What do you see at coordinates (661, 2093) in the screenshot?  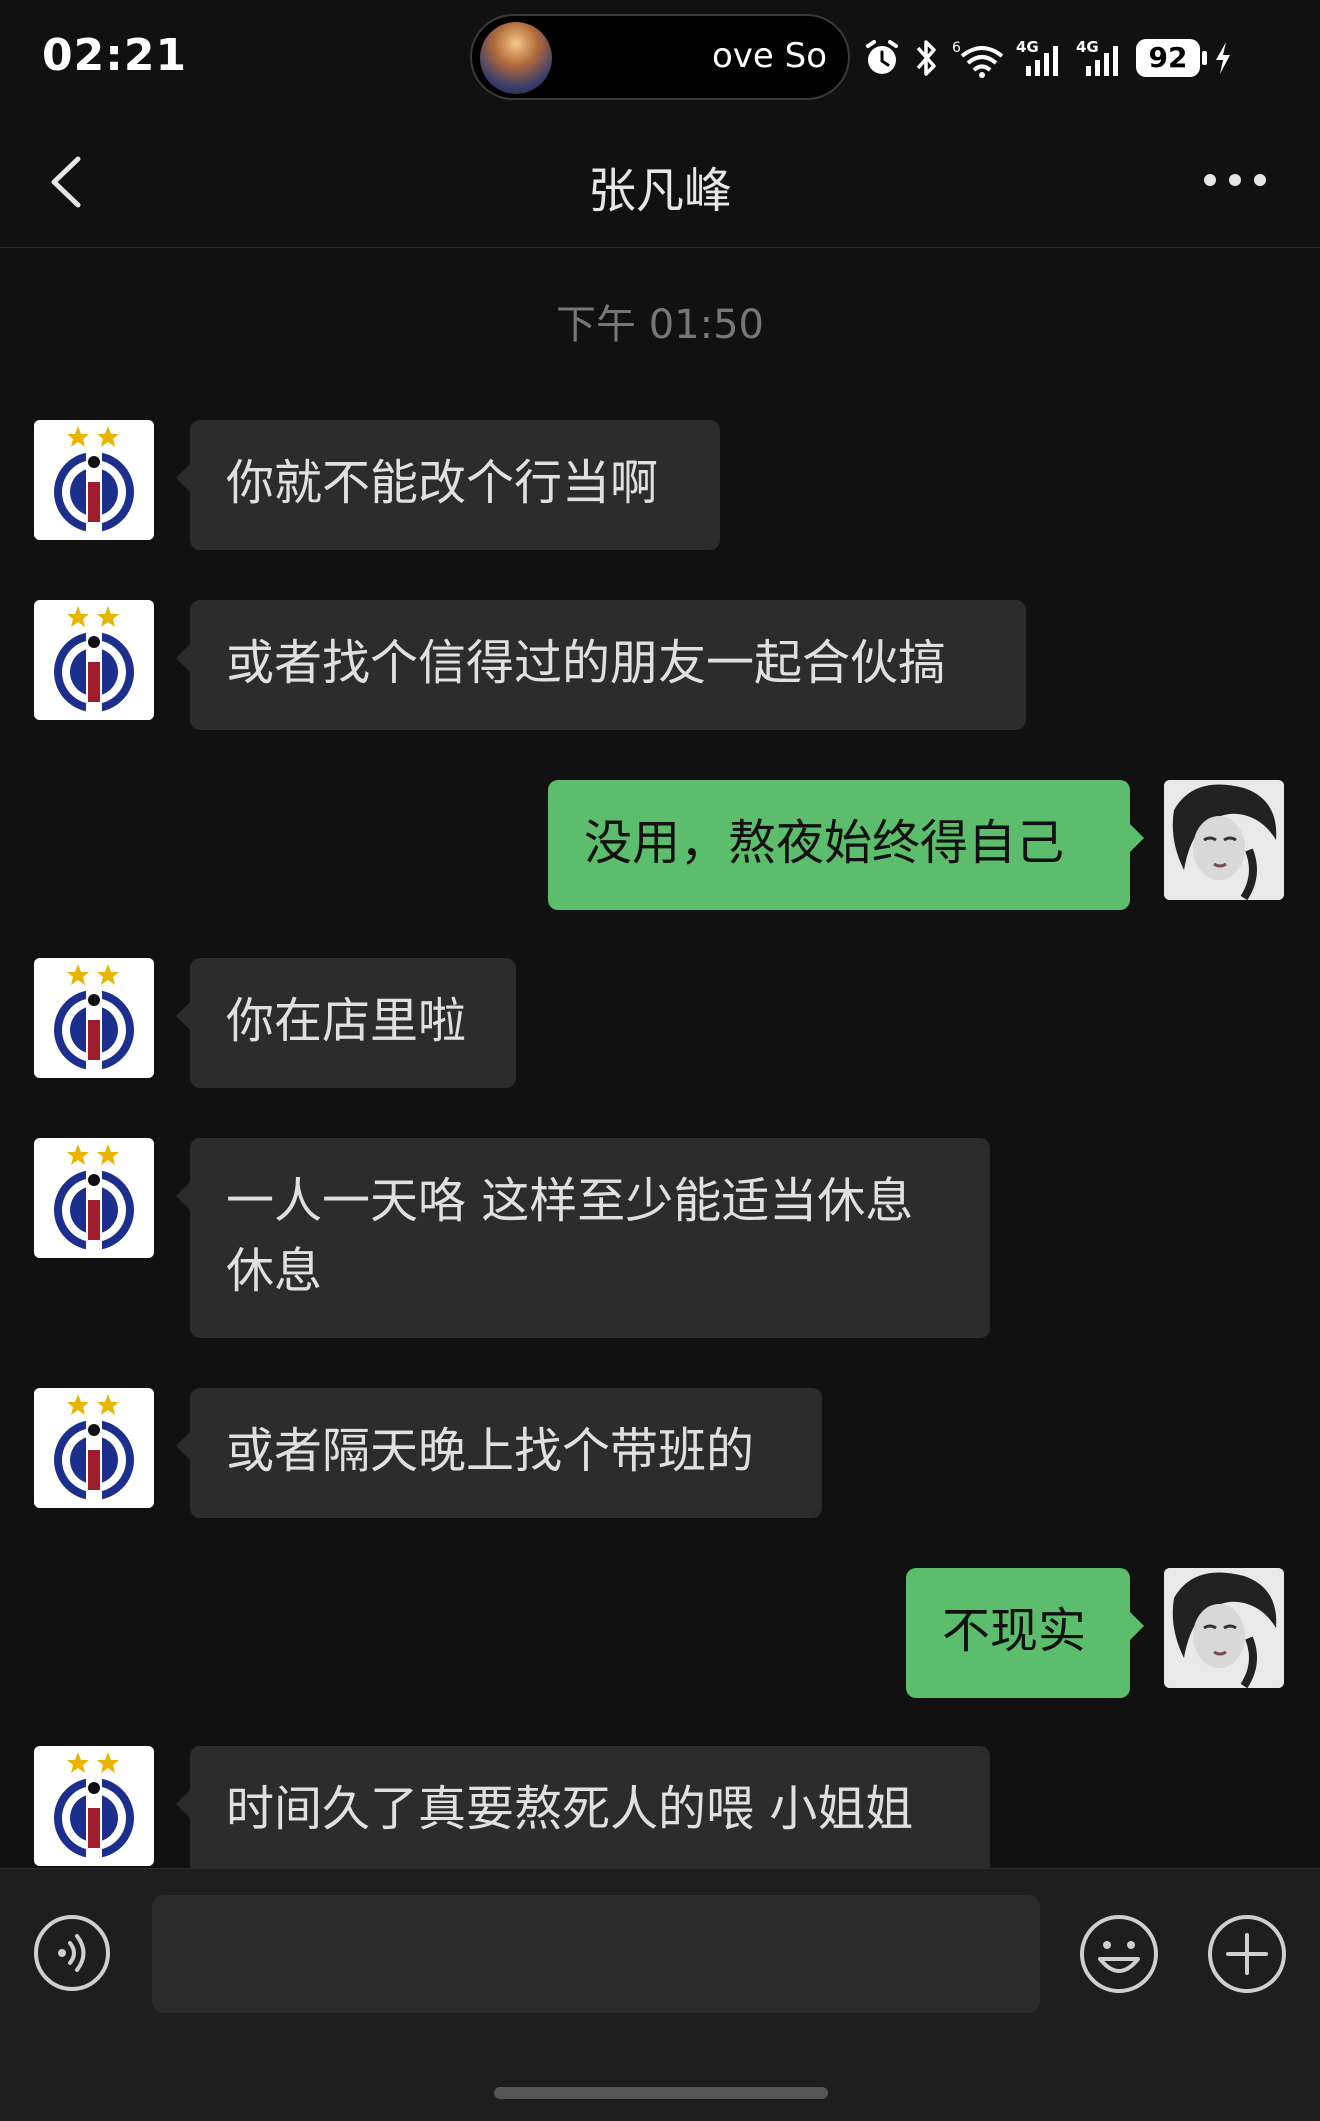 I see `home-indicator` at bounding box center [661, 2093].